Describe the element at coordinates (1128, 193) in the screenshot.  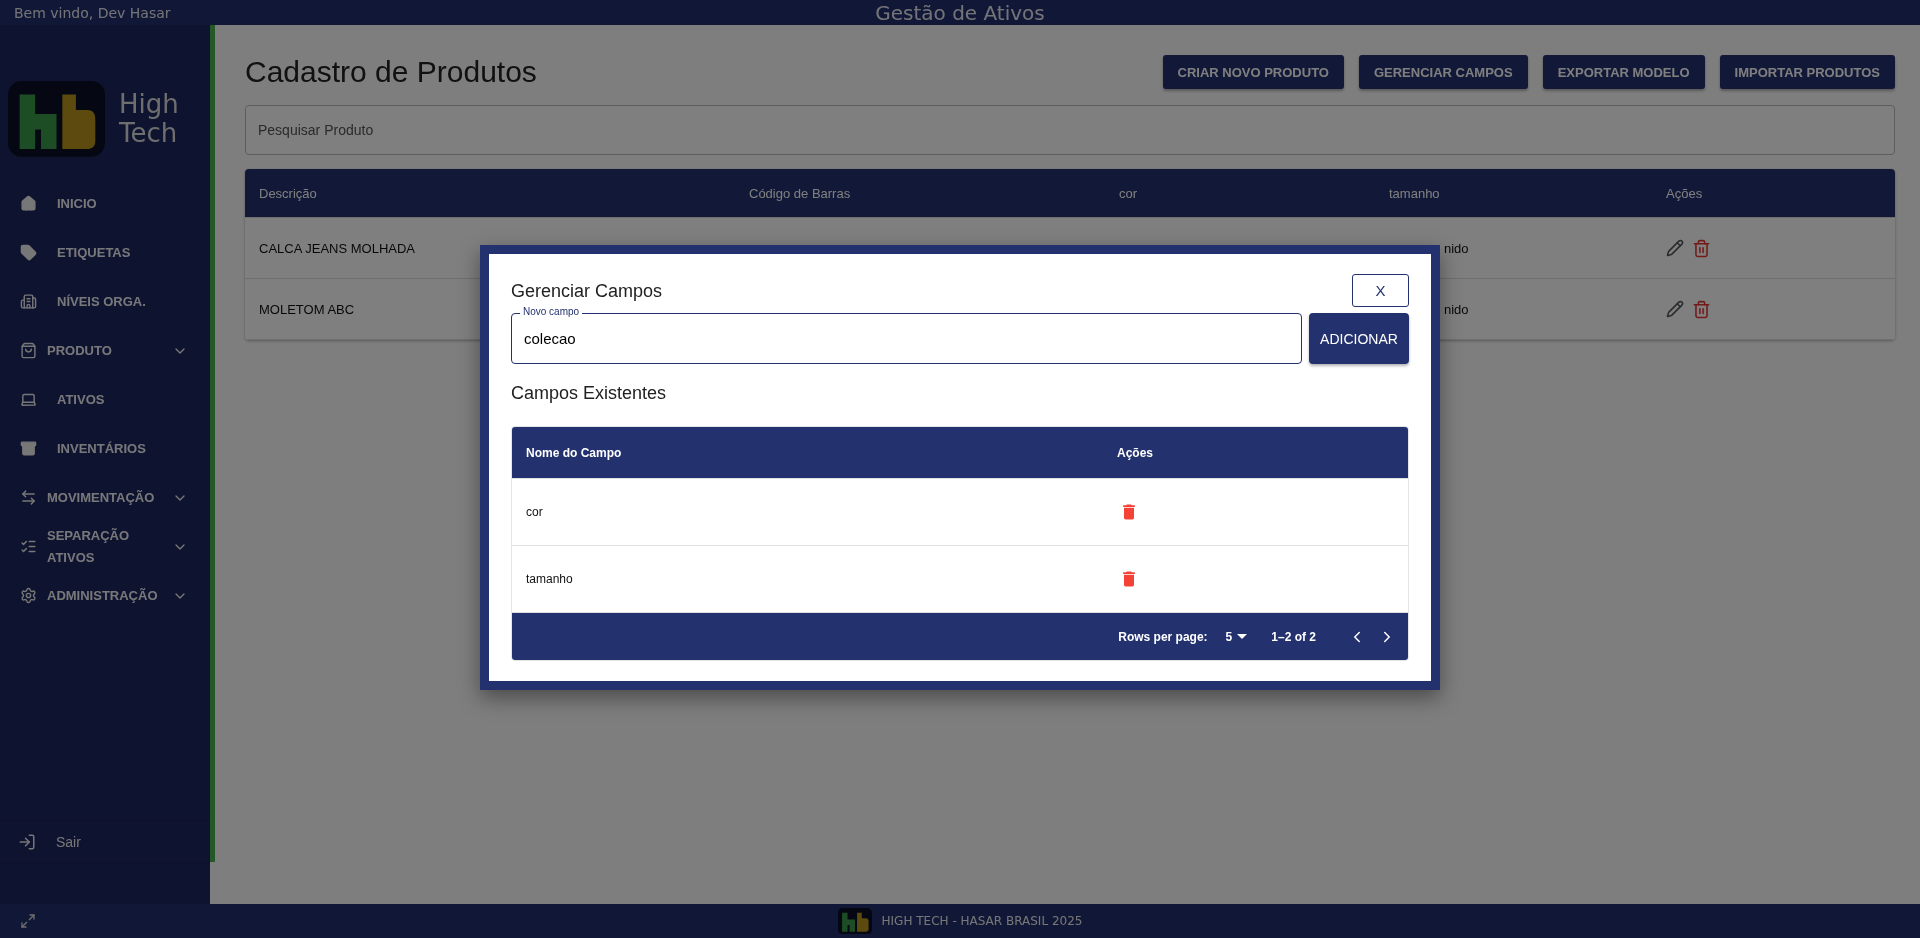
I see `column-header: cor` at that location.